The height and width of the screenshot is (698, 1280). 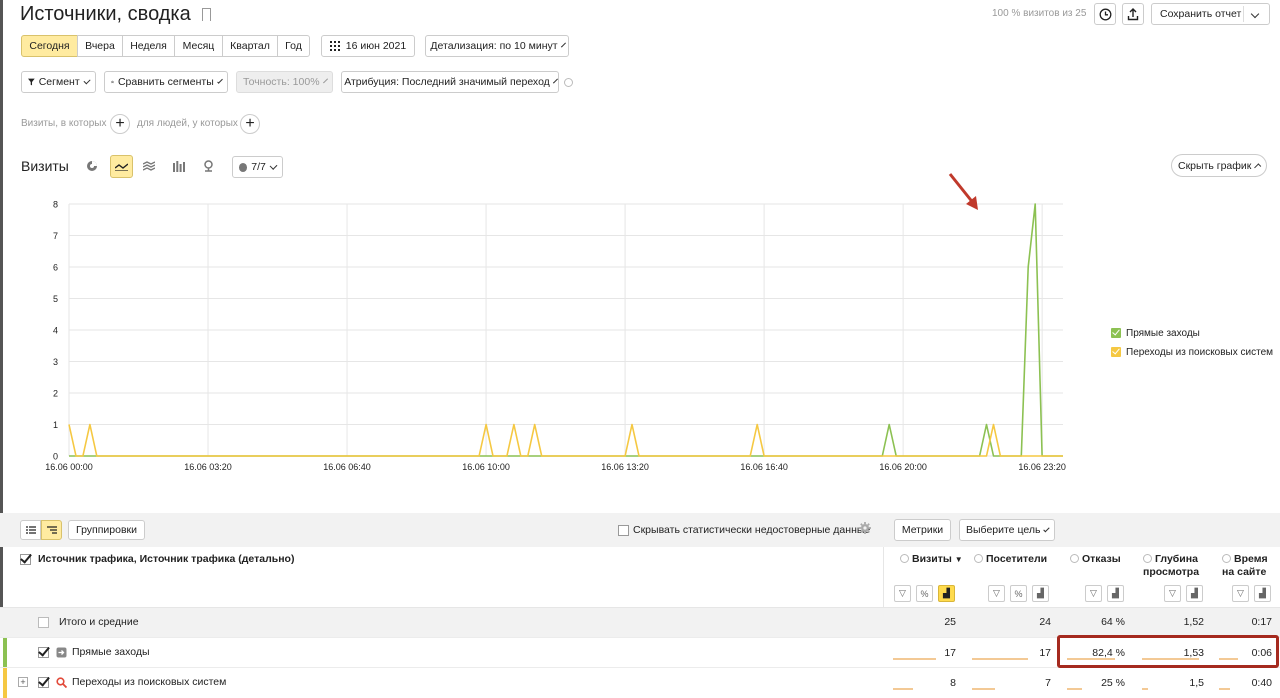 What do you see at coordinates (55, 236) in the screenshot?
I see `y-tick-label: 7` at bounding box center [55, 236].